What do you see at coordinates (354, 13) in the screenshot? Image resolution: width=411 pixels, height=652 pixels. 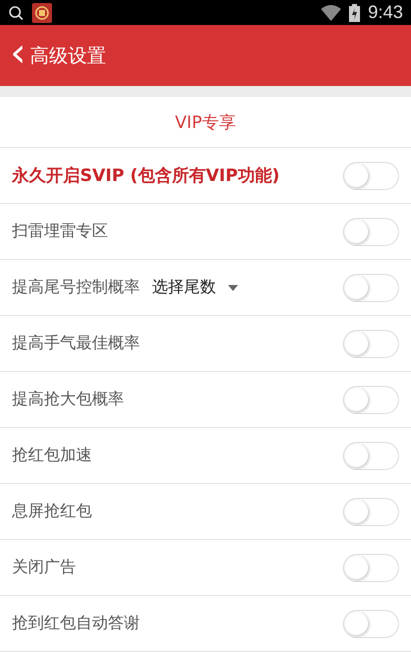 I see `battery-icon` at bounding box center [354, 13].